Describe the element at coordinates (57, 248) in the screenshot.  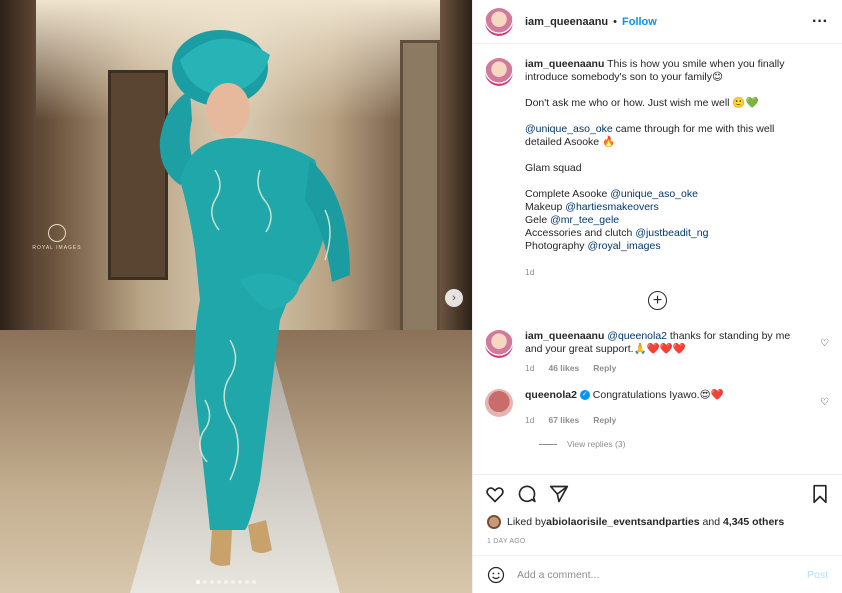
I see `watermark-text: ROYAL IMAGES` at that location.